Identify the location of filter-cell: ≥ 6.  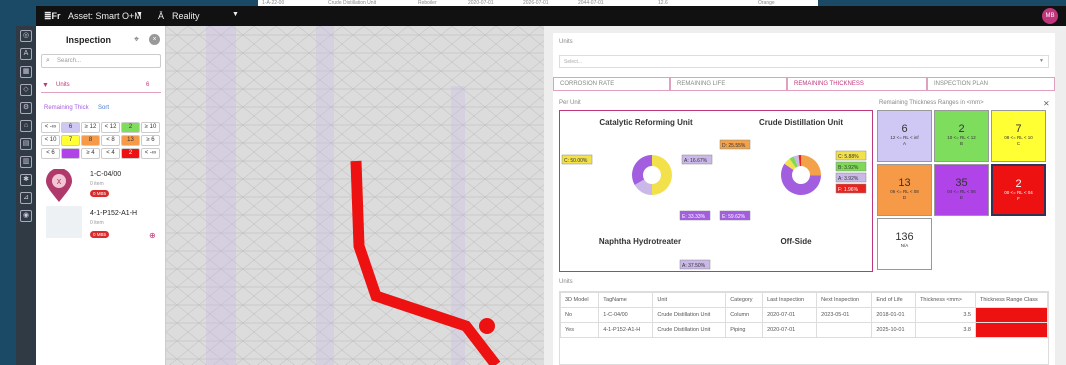
(150, 140).